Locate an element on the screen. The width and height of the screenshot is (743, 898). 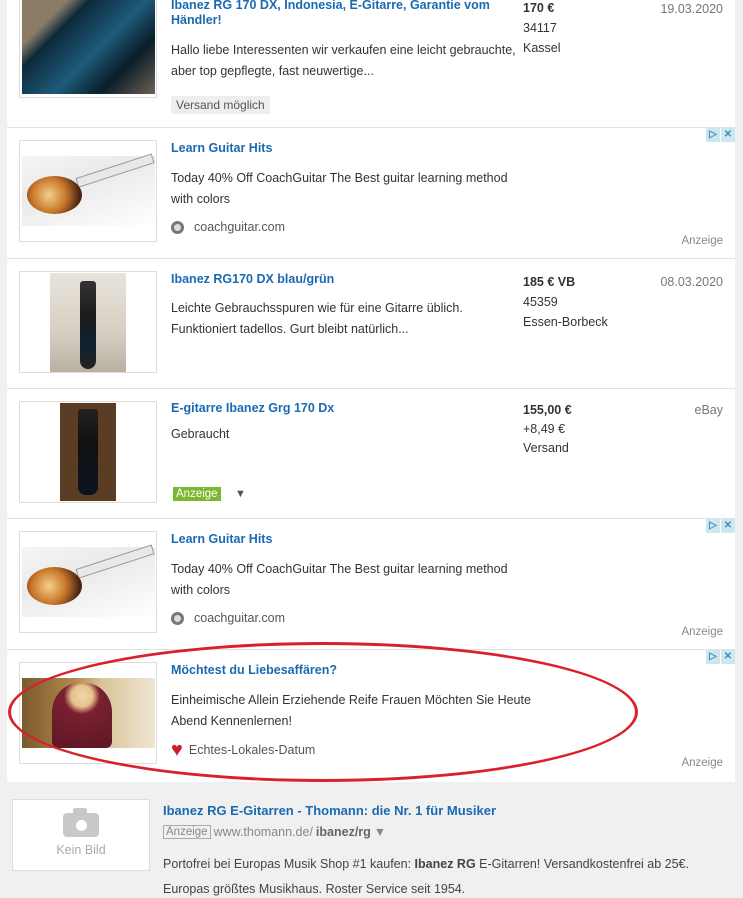
no-image-label: Kein Bild is located at coordinates (81, 850).